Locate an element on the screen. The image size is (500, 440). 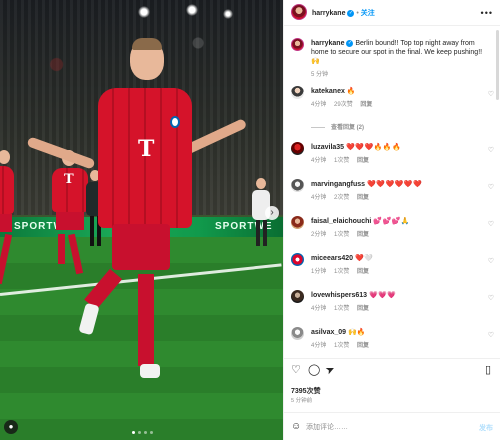
more-options-icon: ••• is located at coordinates (487, 13).